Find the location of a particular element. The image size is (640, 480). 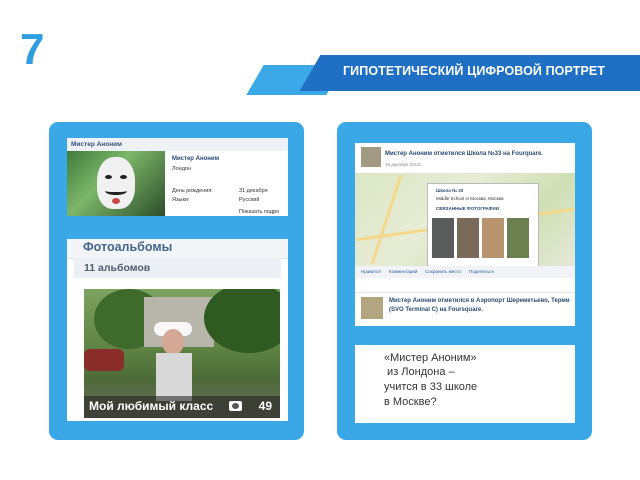

photo-albums-title: Фотоальбомы is located at coordinates (127, 247).